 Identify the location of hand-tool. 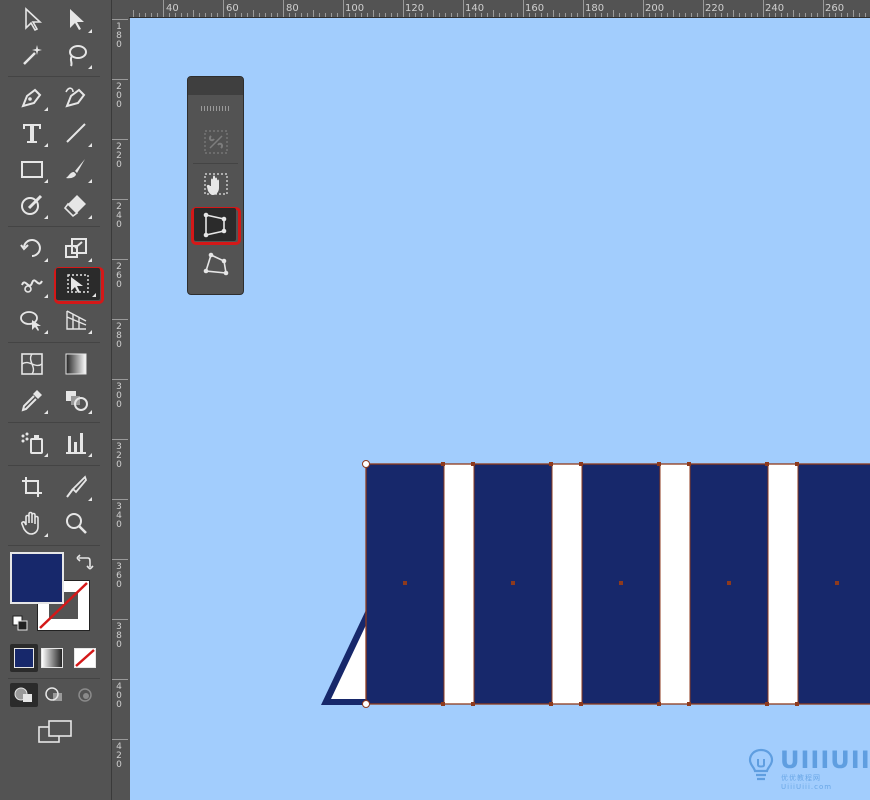
(32, 523).